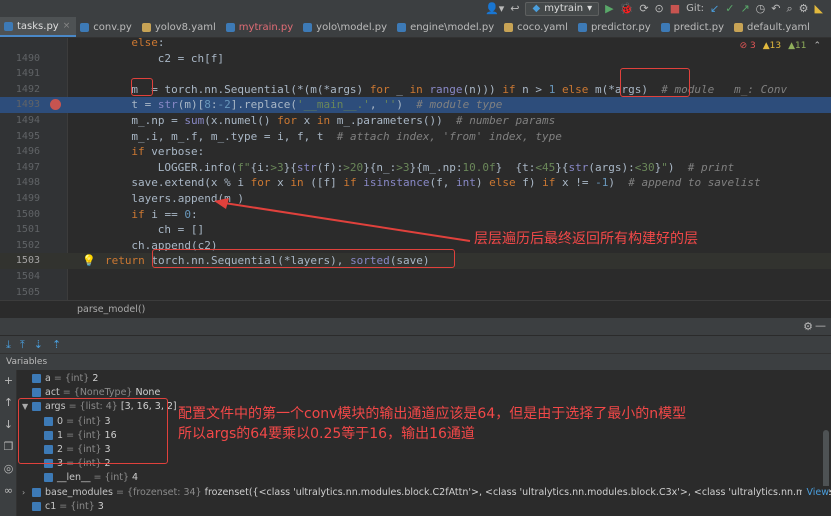 Image resolution: width=831 pixels, height=516 pixels. Describe the element at coordinates (415, 215) in the screenshot. I see `code-line: if i == 0:` at that location.